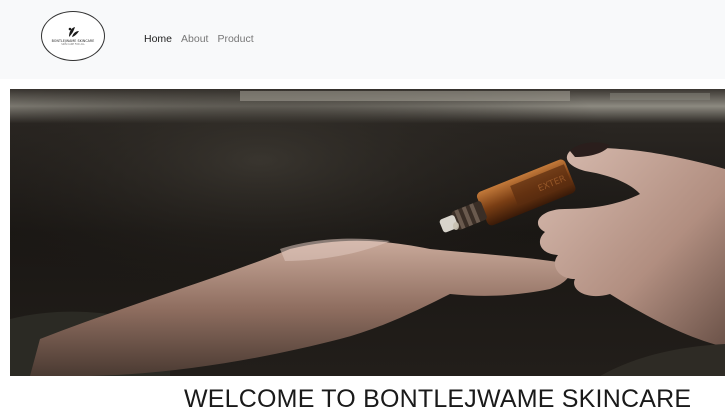 The height and width of the screenshot is (414, 725). Describe the element at coordinates (73, 44) in the screenshot. I see `logo-subtext: SKIN CARE FOR ALL` at that location.